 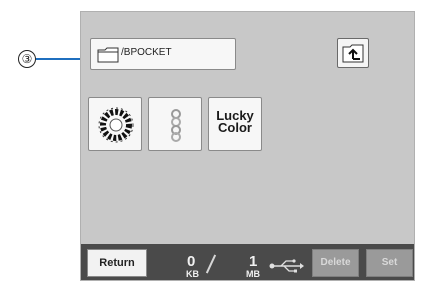 I want to click on lucky-color-line2: Color, so click(x=235, y=127).